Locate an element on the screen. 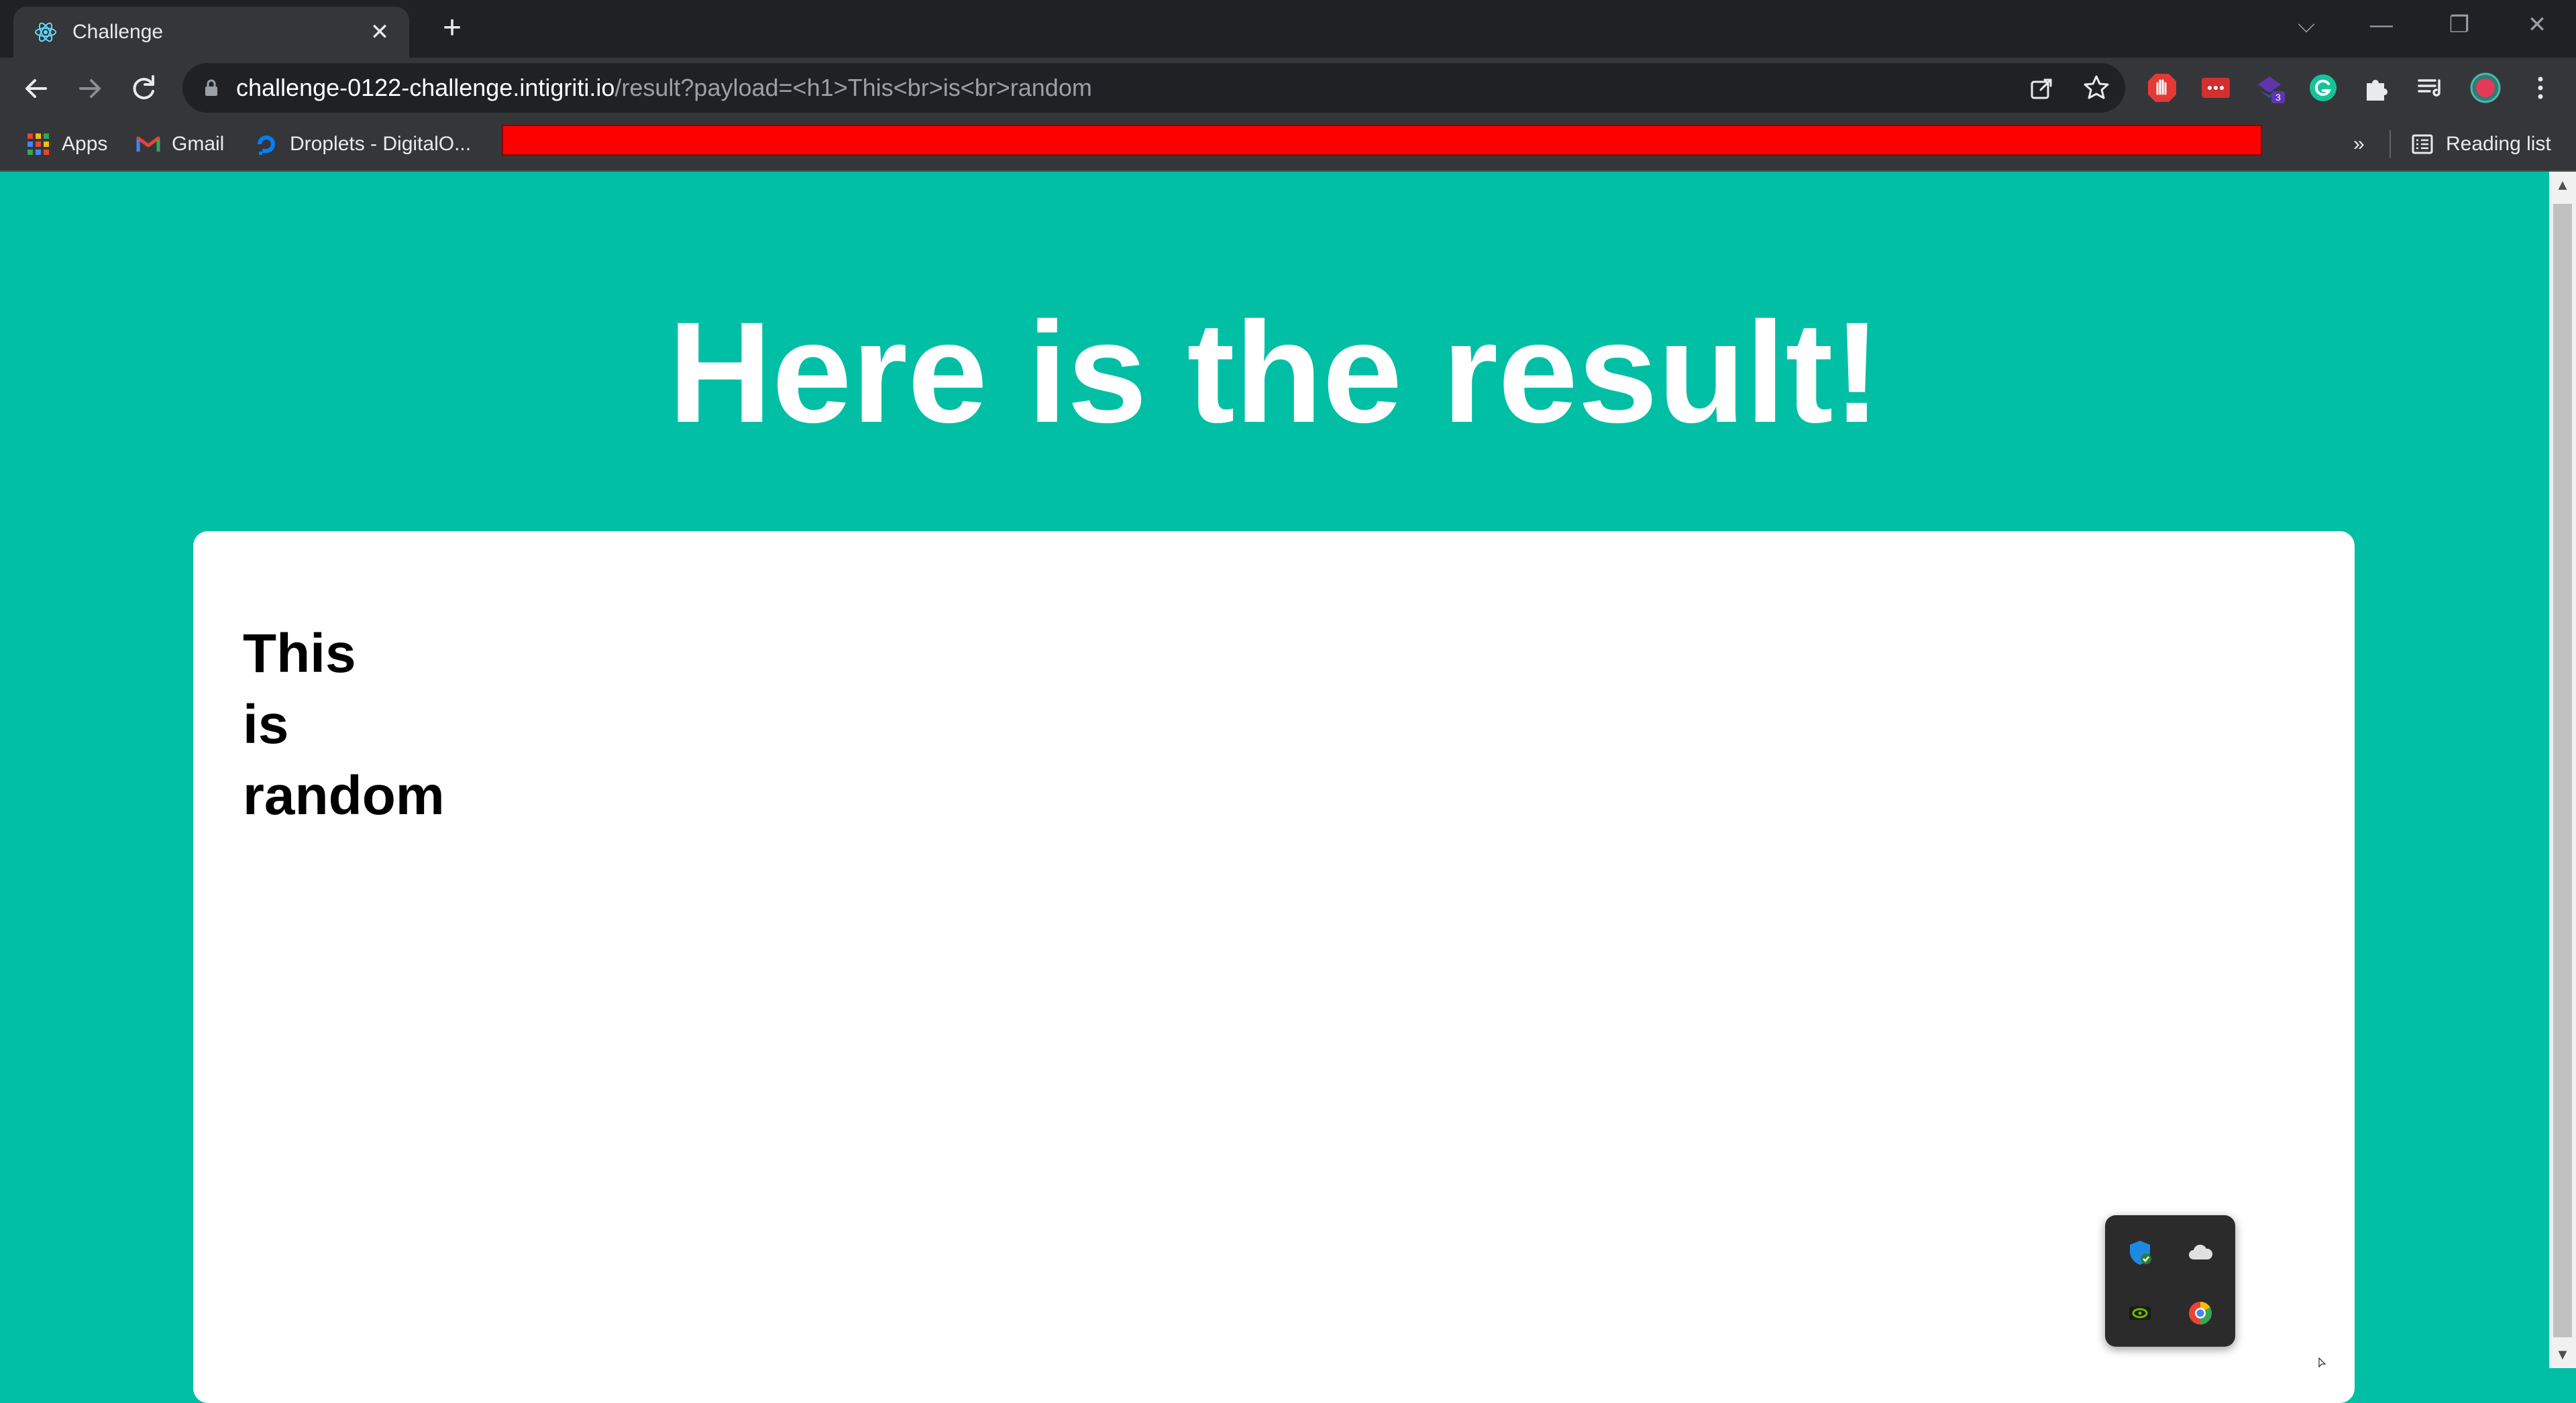 Image resolution: width=2576 pixels, height=1403 pixels. windows-security-icon is located at coordinates (2140, 1253).